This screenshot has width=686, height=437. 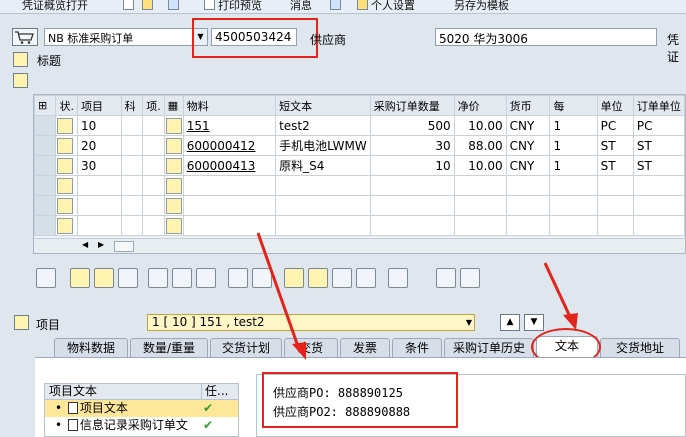 I want to click on arrow-to-text-tab, so click(x=558, y=292).